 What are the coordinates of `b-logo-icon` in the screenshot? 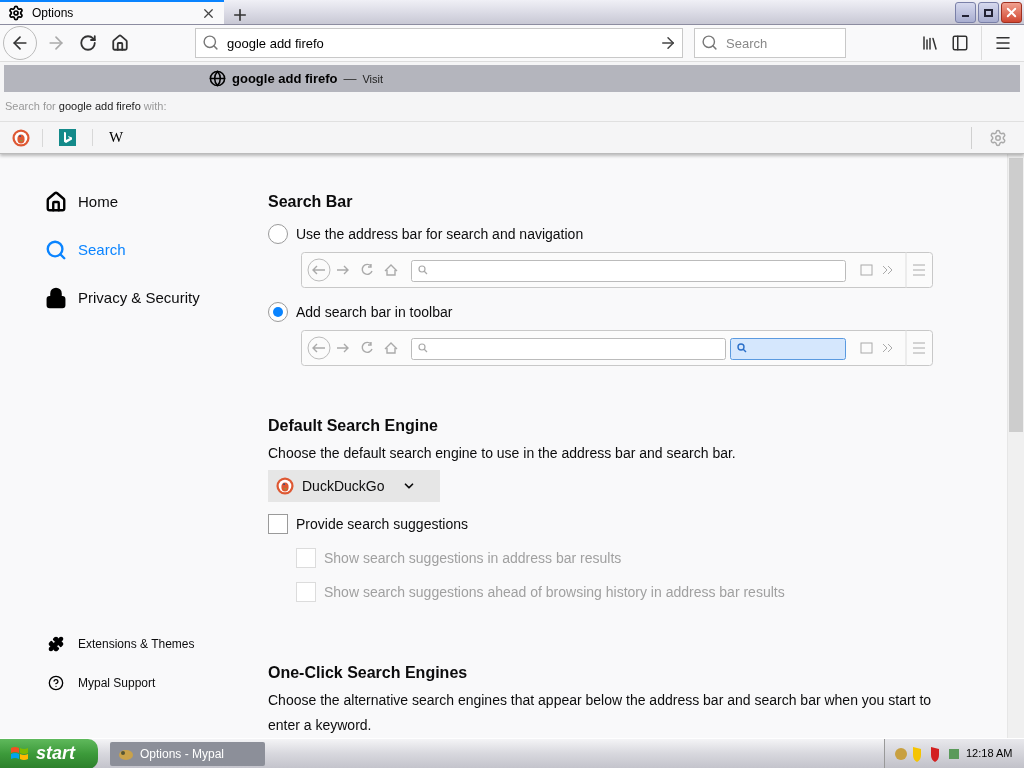 It's located at (67, 137).